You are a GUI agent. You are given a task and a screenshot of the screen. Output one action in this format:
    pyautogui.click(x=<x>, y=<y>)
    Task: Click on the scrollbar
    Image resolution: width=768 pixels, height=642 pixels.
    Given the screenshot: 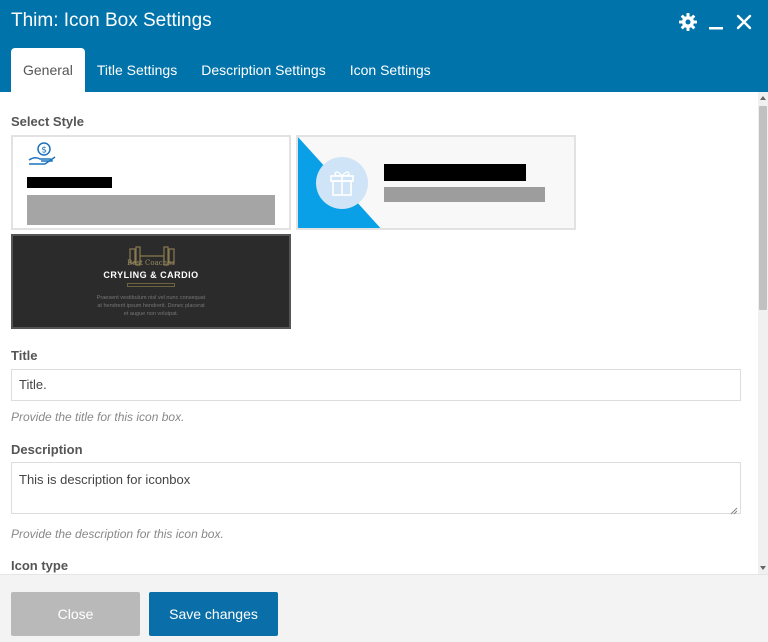 What is the action you would take?
    pyautogui.click(x=763, y=333)
    